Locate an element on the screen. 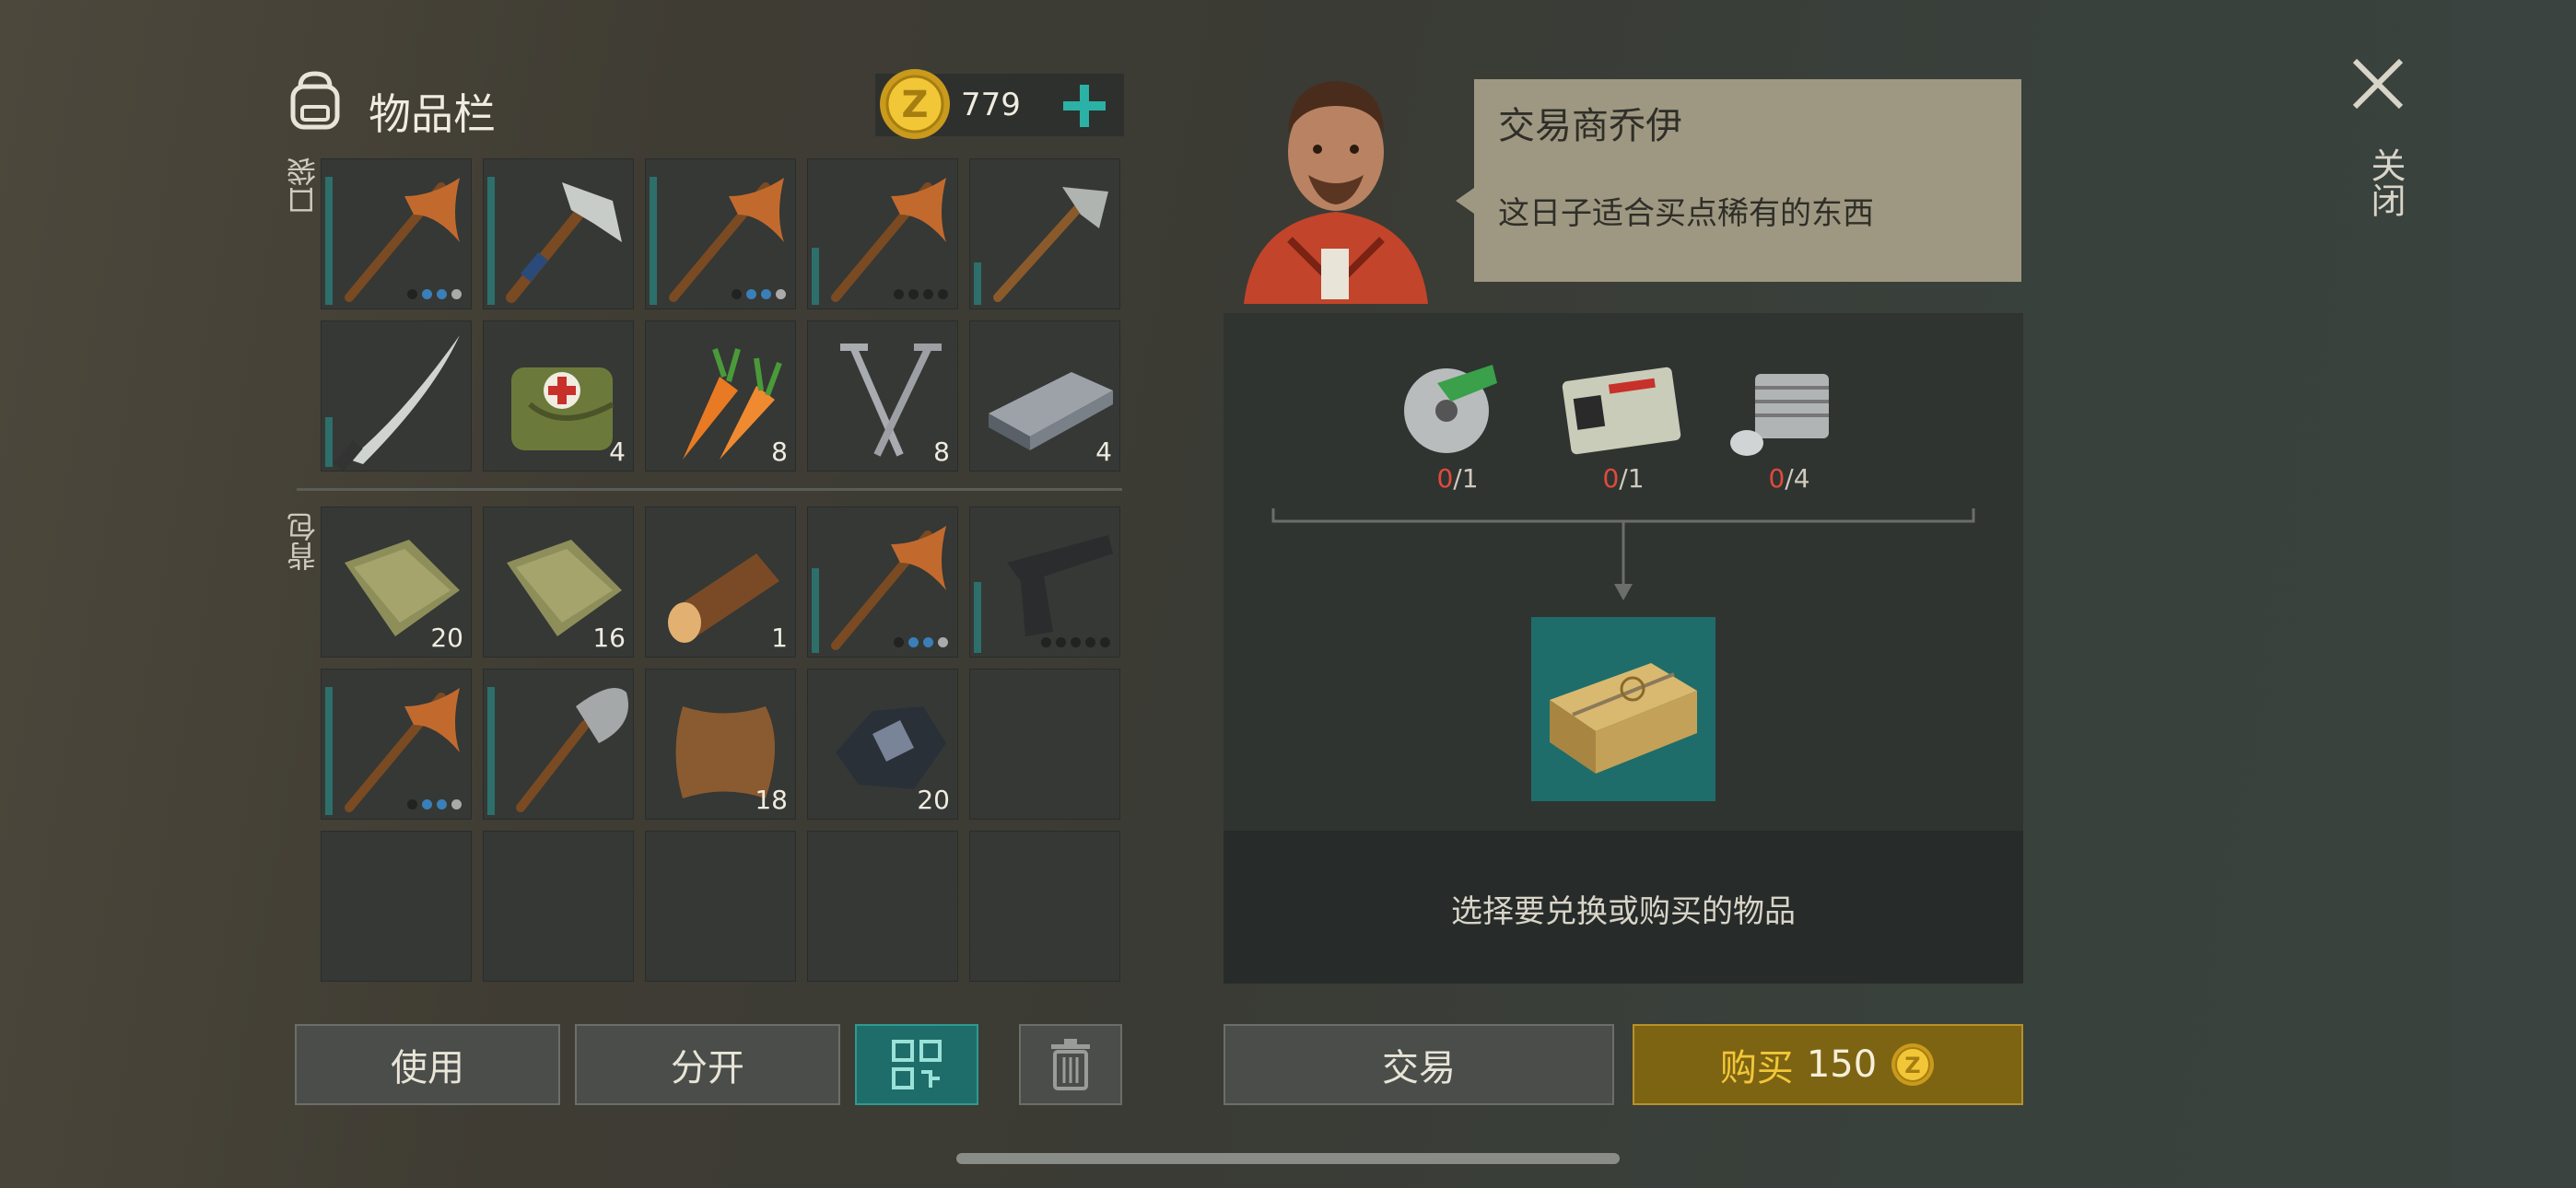 This screenshot has width=2576, height=1188. requirements-connector is located at coordinates (1623, 554).